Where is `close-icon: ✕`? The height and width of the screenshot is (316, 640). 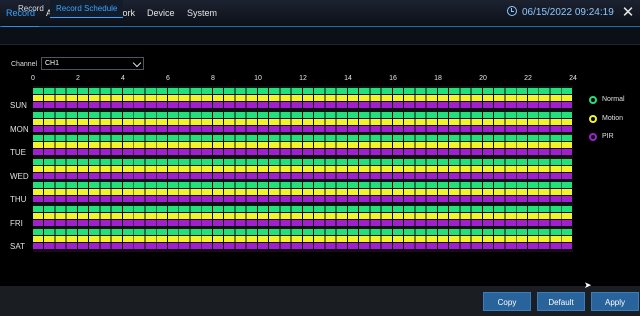 close-icon: ✕ is located at coordinates (628, 13).